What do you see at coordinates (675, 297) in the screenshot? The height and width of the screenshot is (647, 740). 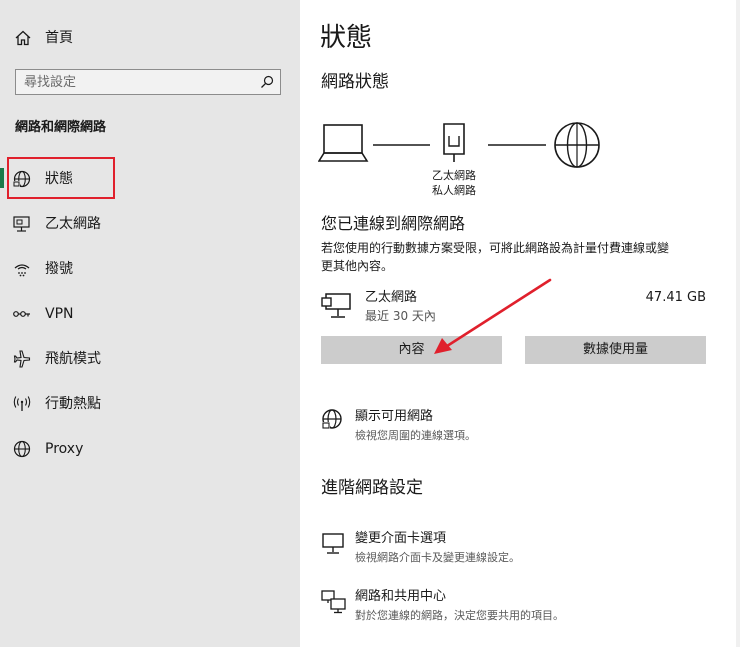 I see `connection-usage: 47.41 GB` at bounding box center [675, 297].